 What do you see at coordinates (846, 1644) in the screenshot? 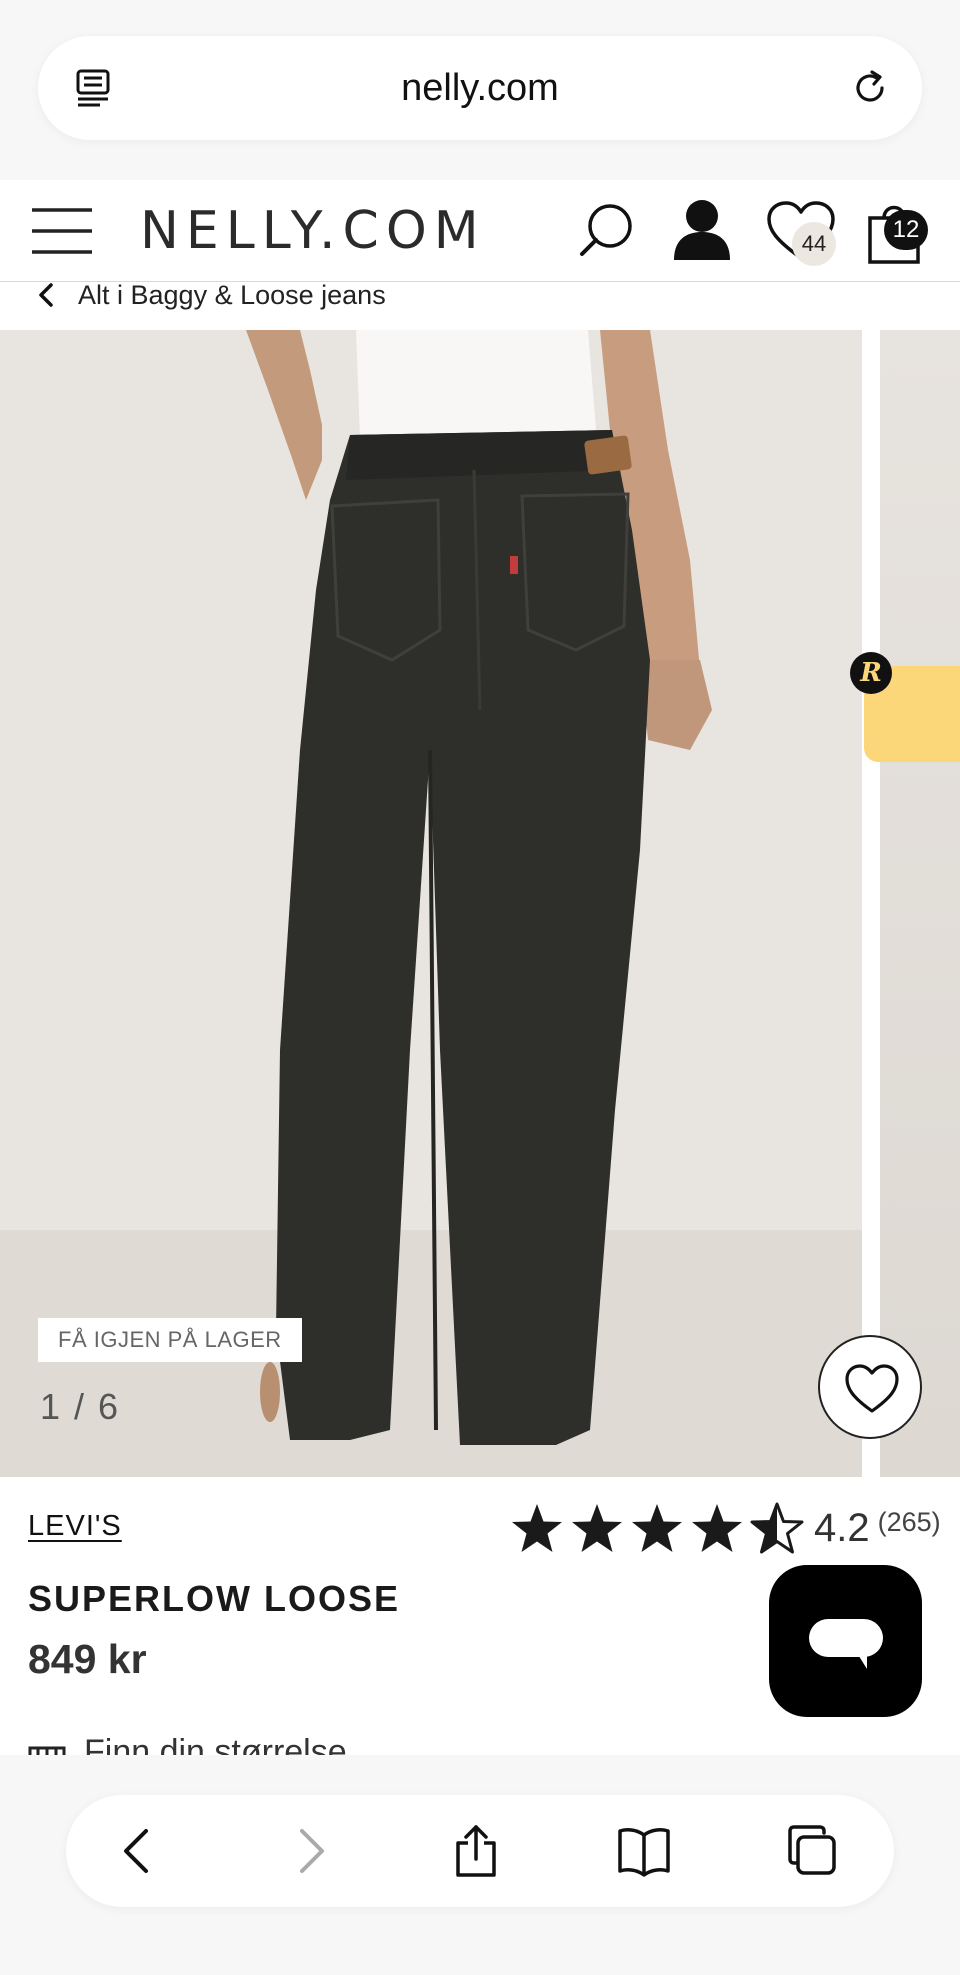
I see `chat-bubble-icon` at bounding box center [846, 1644].